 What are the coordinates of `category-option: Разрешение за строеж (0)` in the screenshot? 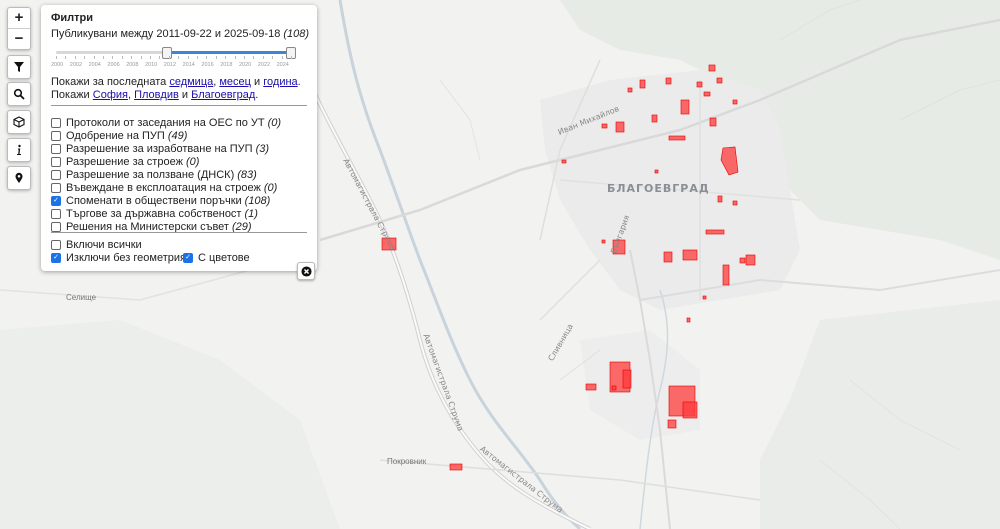 It's located at (125, 161).